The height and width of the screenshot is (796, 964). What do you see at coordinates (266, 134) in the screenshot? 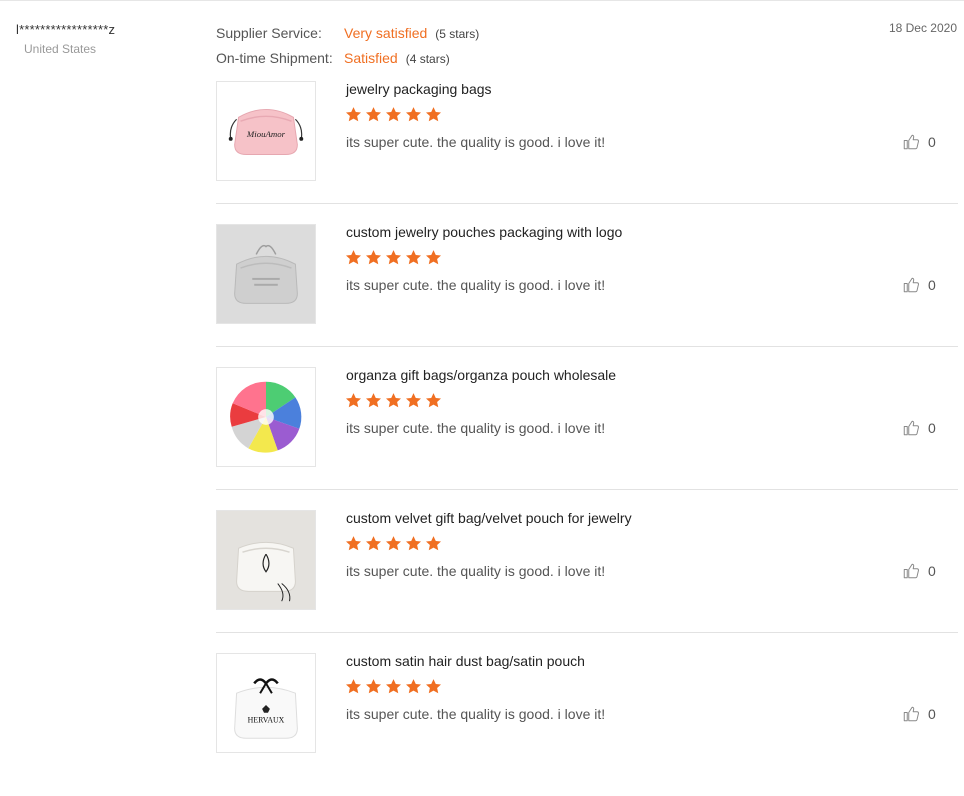
I see `product-brand-mark: MiouAmor` at bounding box center [266, 134].